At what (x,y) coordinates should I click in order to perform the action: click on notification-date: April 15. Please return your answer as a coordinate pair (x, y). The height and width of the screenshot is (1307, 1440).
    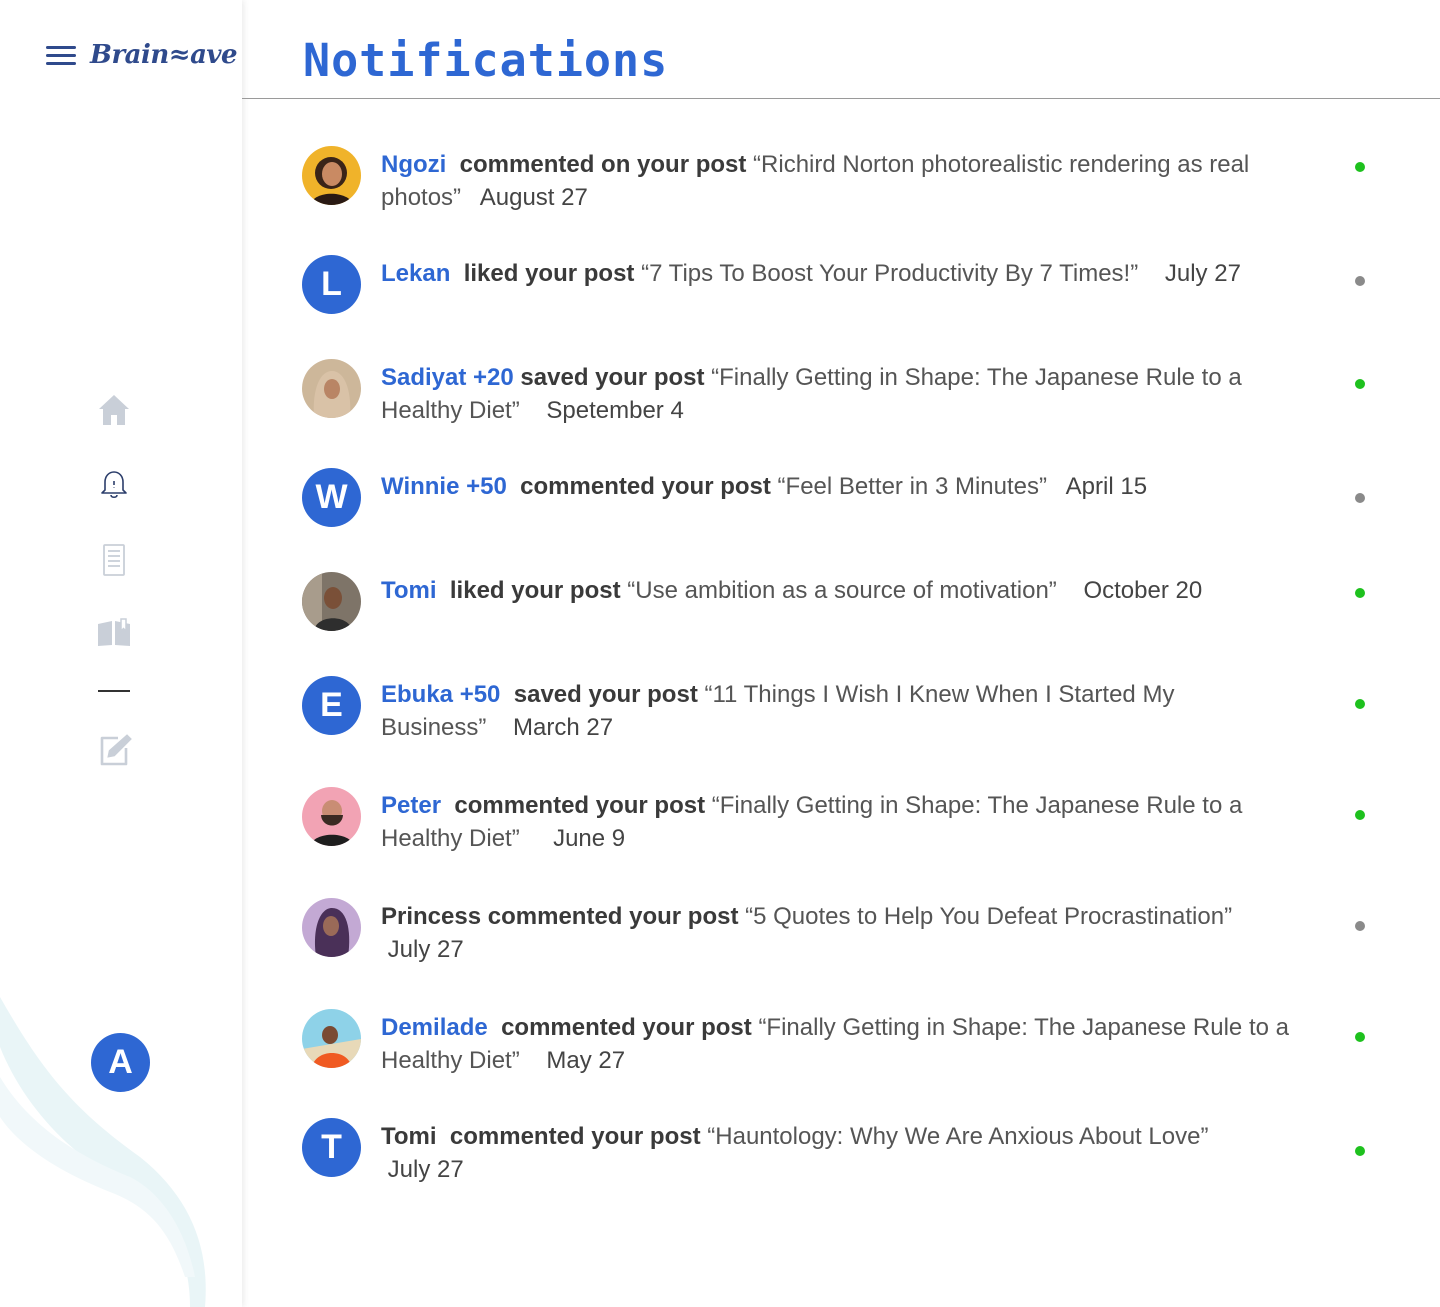
    Looking at the image, I should click on (1106, 486).